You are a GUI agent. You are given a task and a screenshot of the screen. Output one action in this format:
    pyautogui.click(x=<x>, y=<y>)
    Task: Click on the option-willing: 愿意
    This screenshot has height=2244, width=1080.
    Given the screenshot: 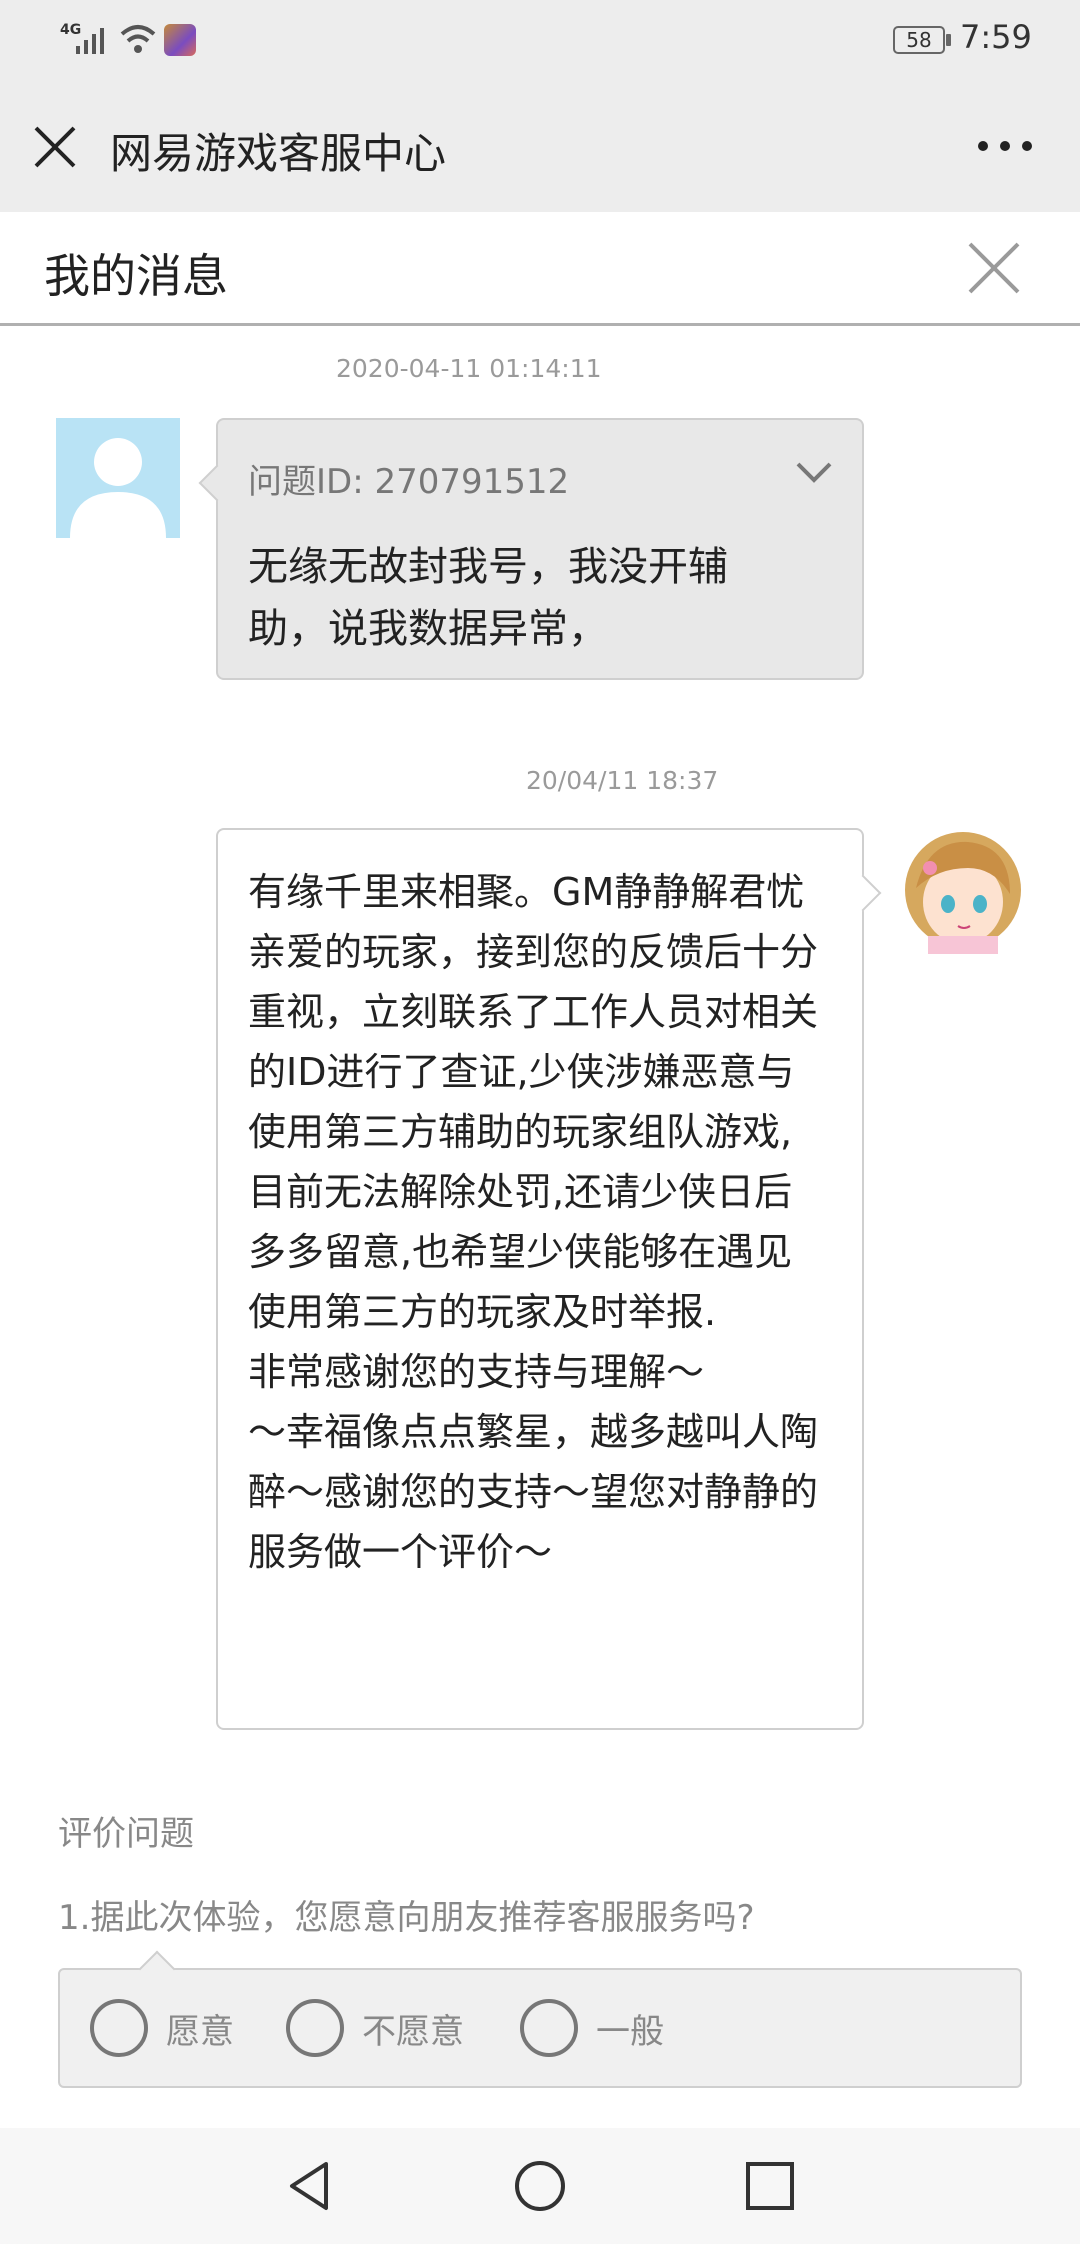 What is the action you would take?
    pyautogui.click(x=162, y=2028)
    